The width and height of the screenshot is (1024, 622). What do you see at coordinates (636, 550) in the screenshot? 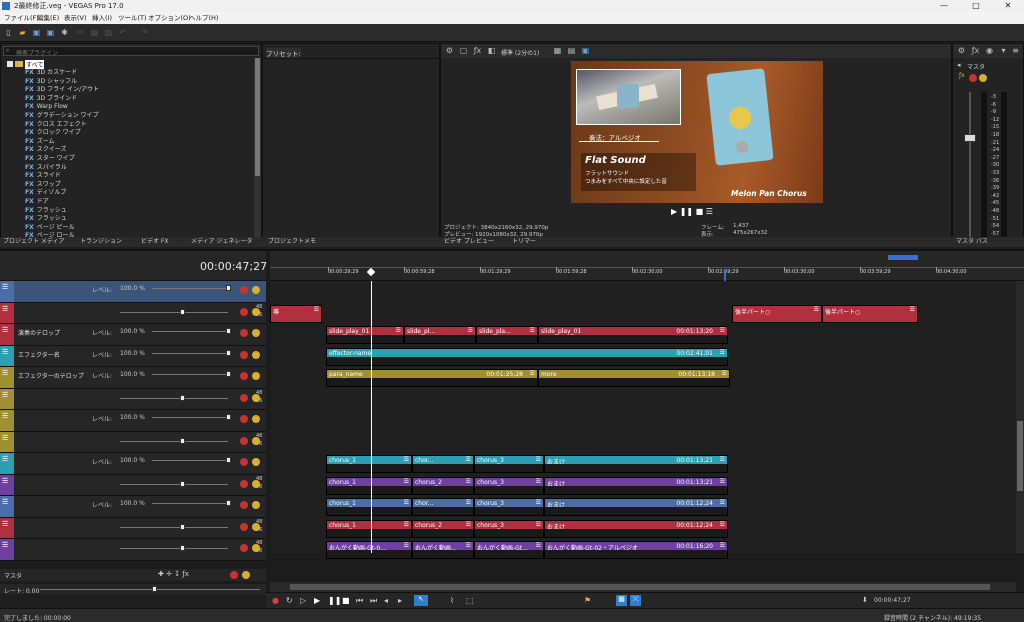
I see `timeline-clip: おんがく動画-Gt-02・アルペジオ 00:01:16;20 ☰` at bounding box center [636, 550].